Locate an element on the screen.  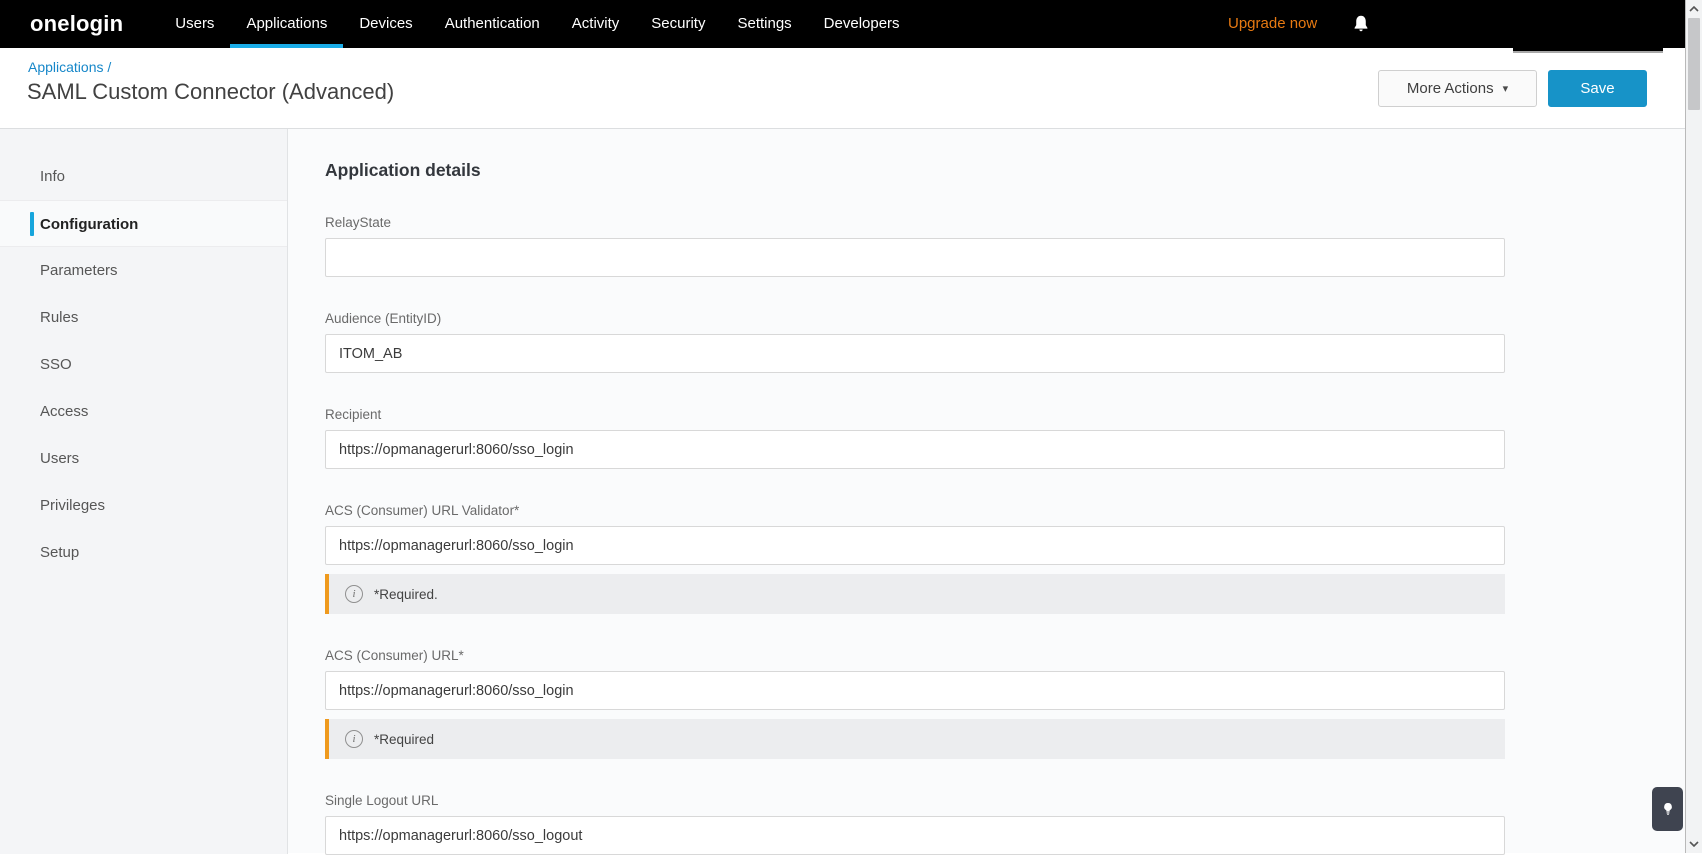
notifications-bell-icon is located at coordinates (1361, 24).